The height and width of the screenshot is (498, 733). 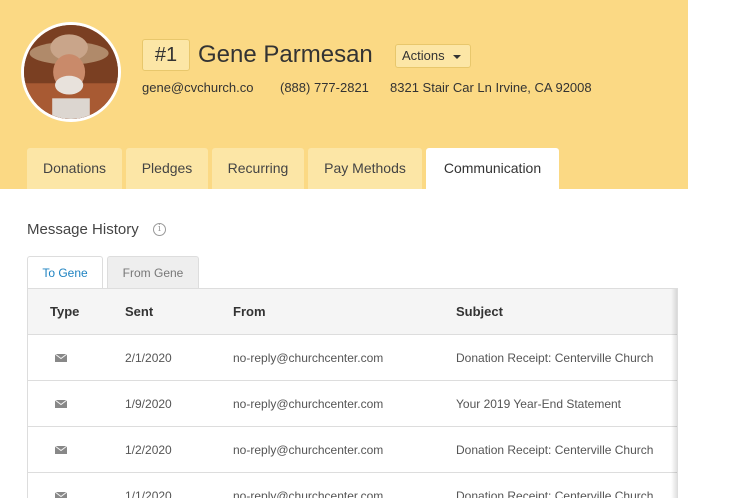 What do you see at coordinates (479, 312) in the screenshot?
I see `column-header-subject: Subject` at bounding box center [479, 312].